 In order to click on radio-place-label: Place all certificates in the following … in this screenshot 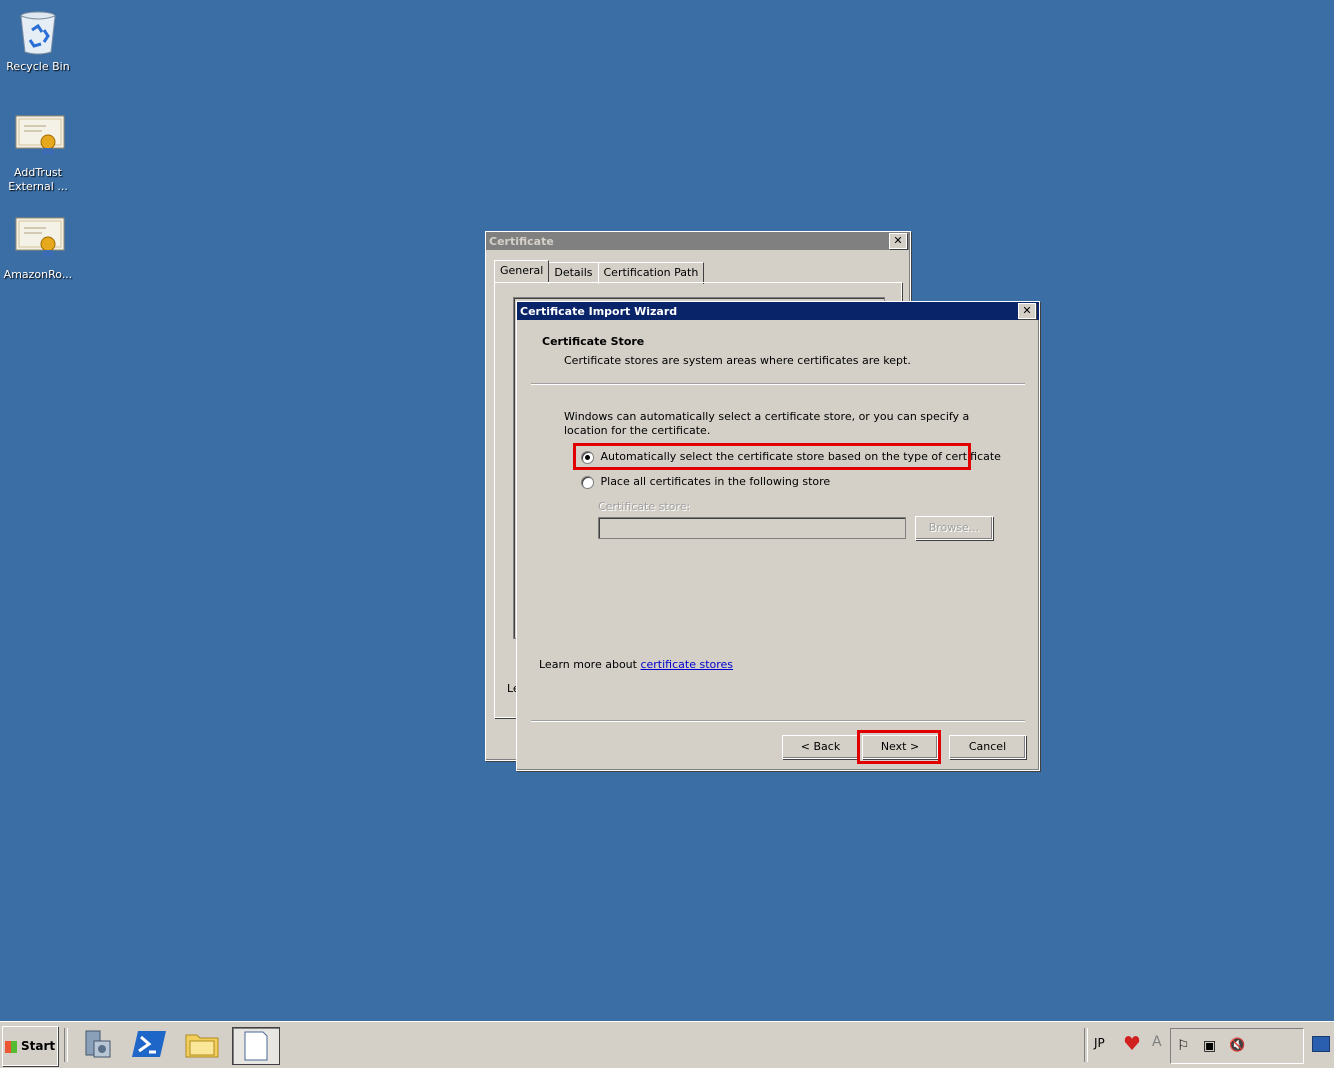, I will do `click(716, 481)`.